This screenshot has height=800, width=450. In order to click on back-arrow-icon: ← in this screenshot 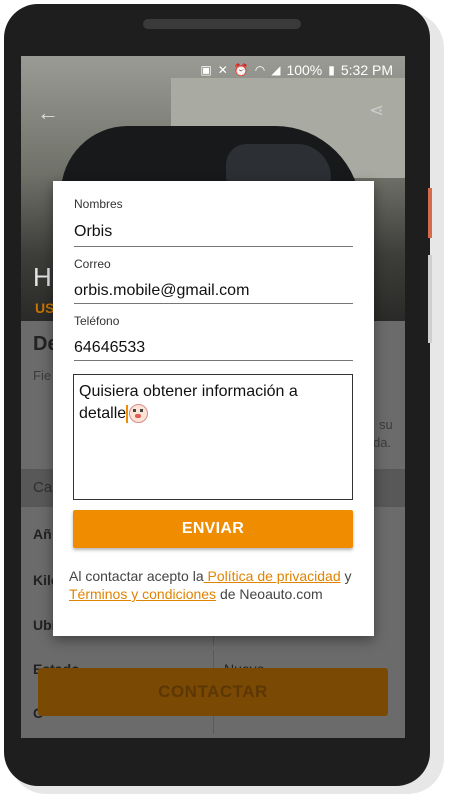, I will do `click(48, 113)`.